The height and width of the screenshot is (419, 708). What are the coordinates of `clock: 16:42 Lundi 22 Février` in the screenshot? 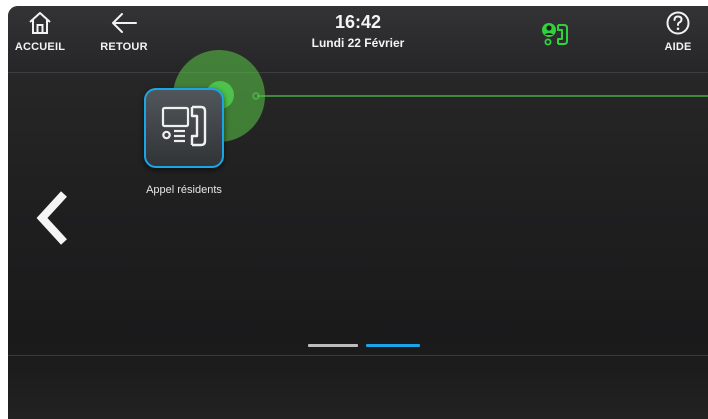 It's located at (358, 30).